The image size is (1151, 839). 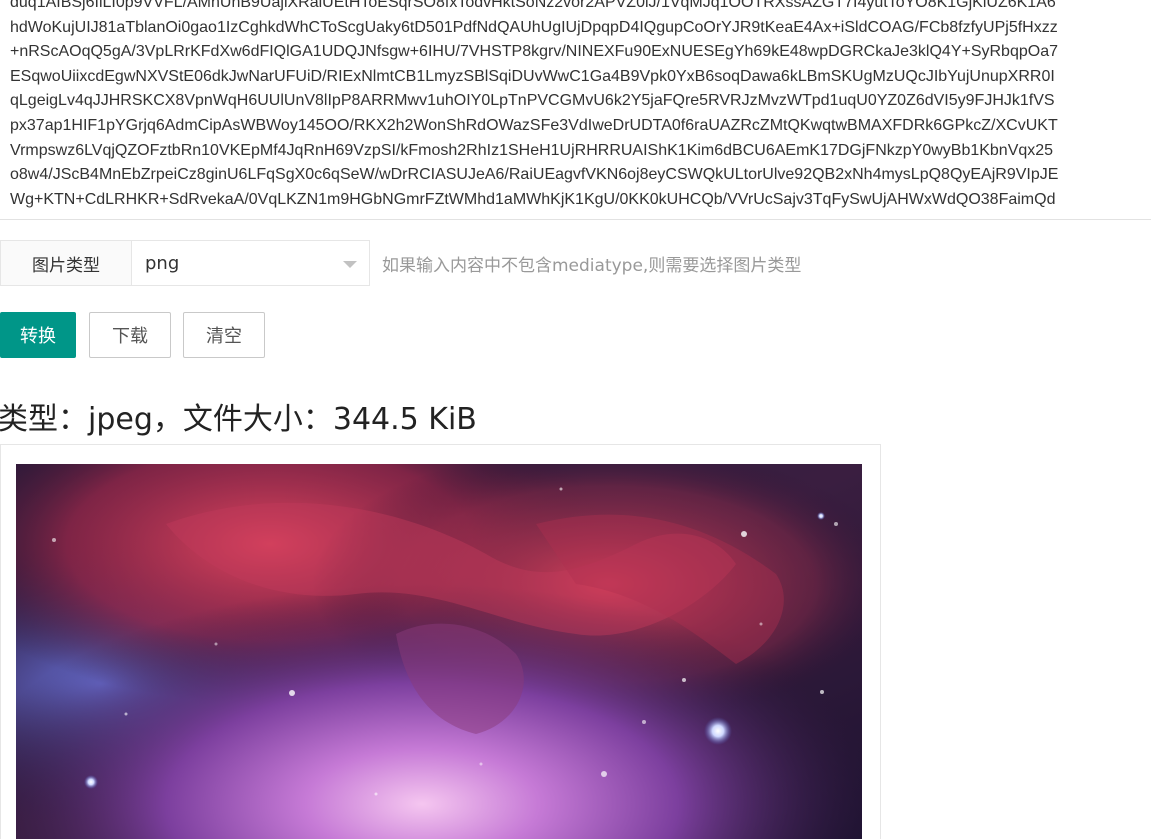 I want to click on clear-button: 清空, so click(x=224, y=335).